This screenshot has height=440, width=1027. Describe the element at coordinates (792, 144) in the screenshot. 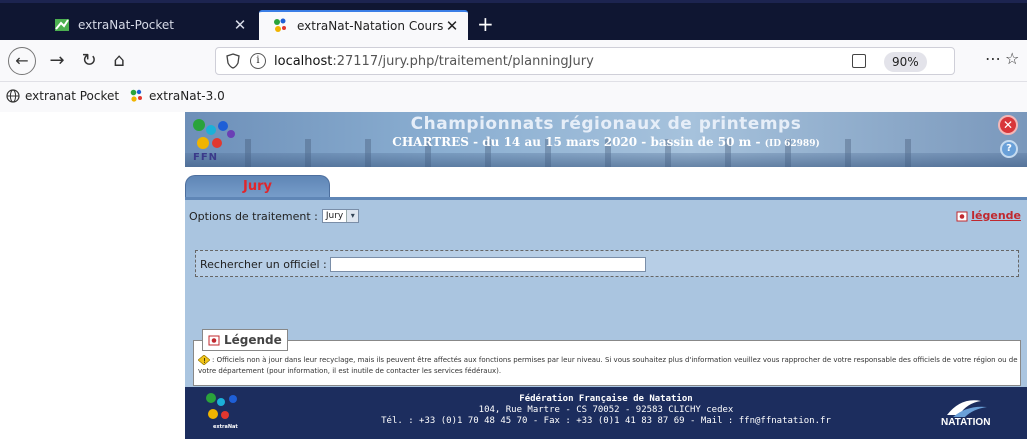

I see `competition-id: (ID 62989)` at that location.